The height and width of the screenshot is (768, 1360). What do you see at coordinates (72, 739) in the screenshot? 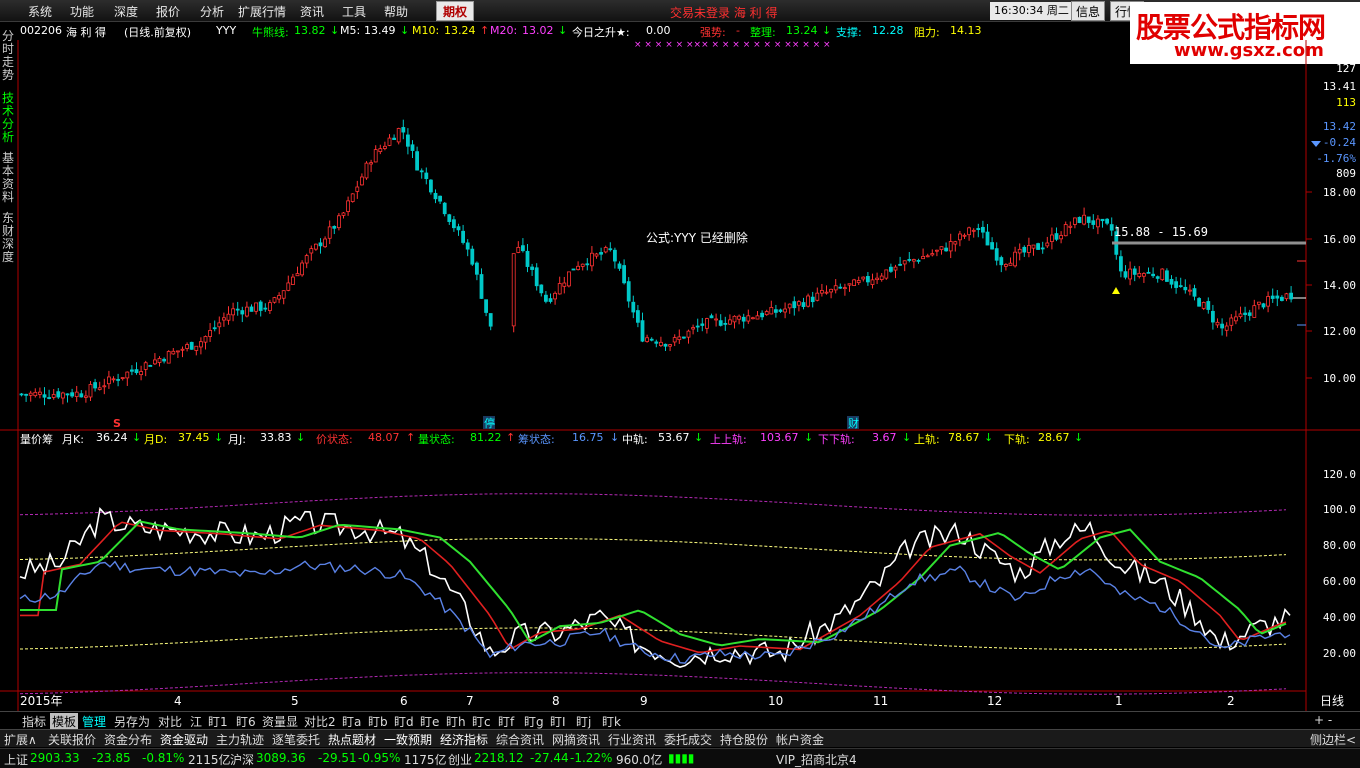
I see `related-quote-tab: 关联报价` at bounding box center [72, 739].